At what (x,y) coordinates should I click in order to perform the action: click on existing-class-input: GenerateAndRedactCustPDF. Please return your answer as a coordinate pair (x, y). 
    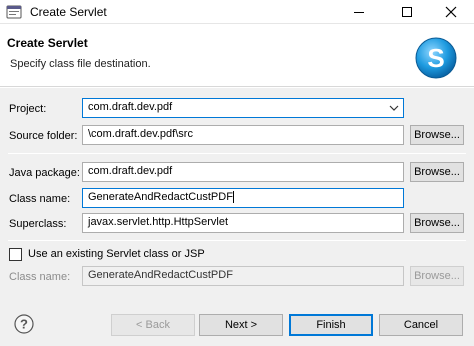
    Looking at the image, I should click on (243, 276).